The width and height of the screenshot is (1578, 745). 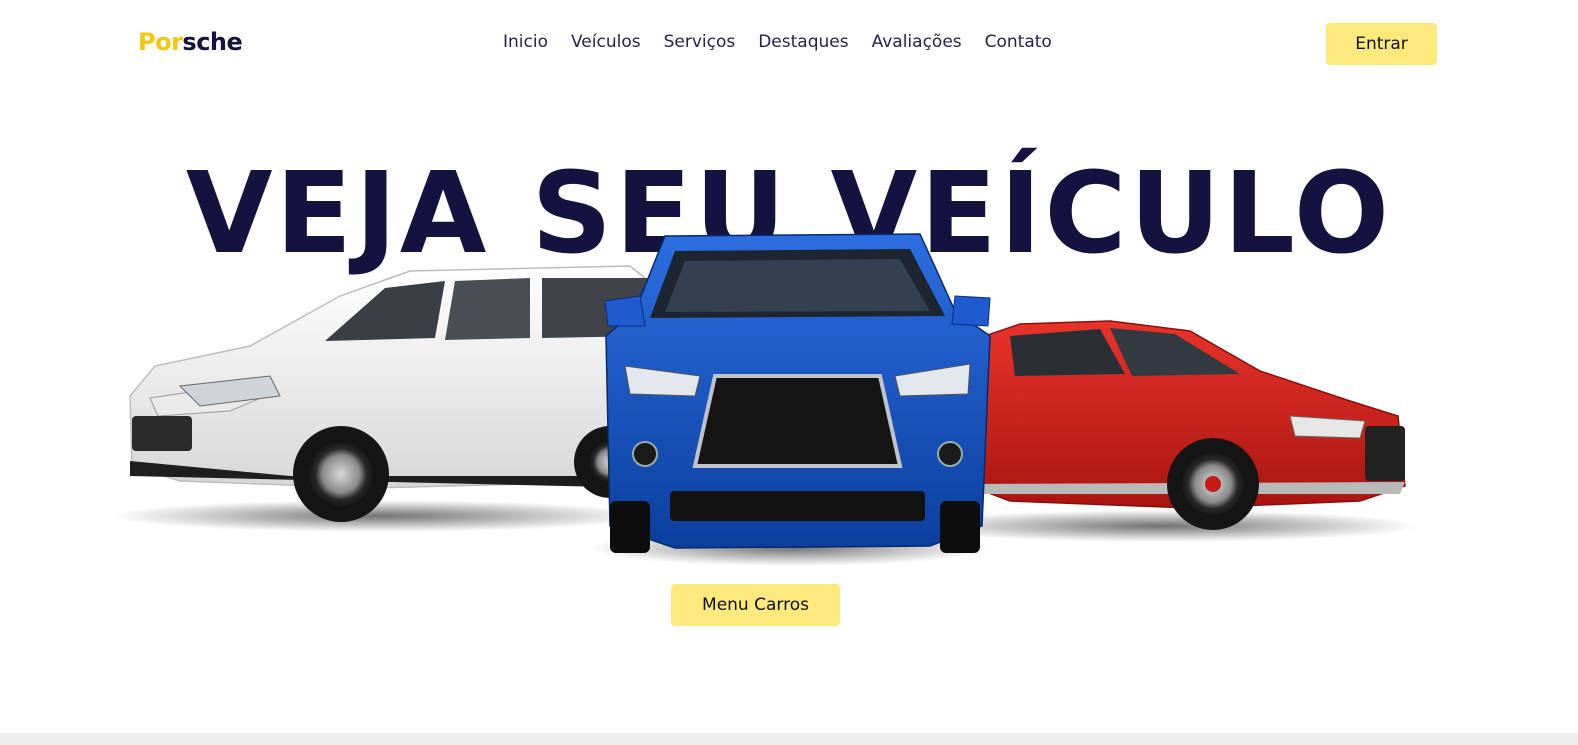 I want to click on brand-logo: Porsche, so click(x=190, y=42).